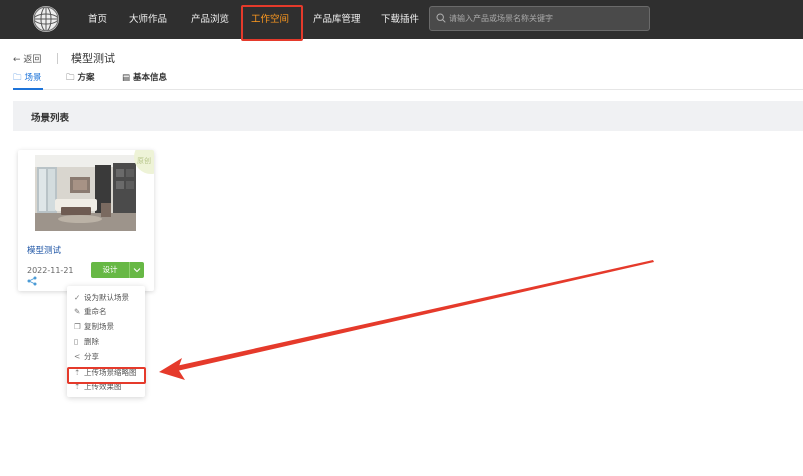  What do you see at coordinates (91, 341) in the screenshot?
I see `menu-item-label: 删除` at bounding box center [91, 341].